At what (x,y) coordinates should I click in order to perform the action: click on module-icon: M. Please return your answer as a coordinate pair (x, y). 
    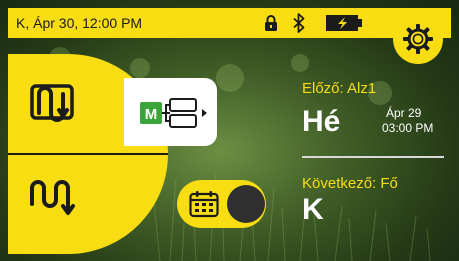
    Looking at the image, I should click on (173, 113).